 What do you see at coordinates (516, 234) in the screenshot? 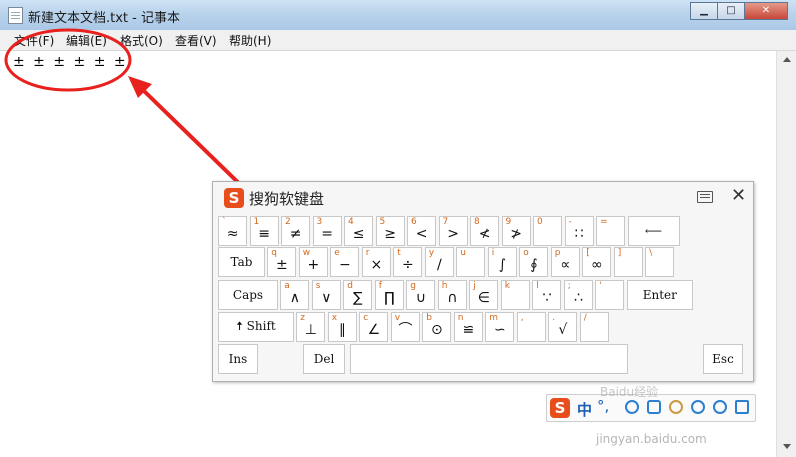
I see `key-symbol: ≯` at bounding box center [516, 234].